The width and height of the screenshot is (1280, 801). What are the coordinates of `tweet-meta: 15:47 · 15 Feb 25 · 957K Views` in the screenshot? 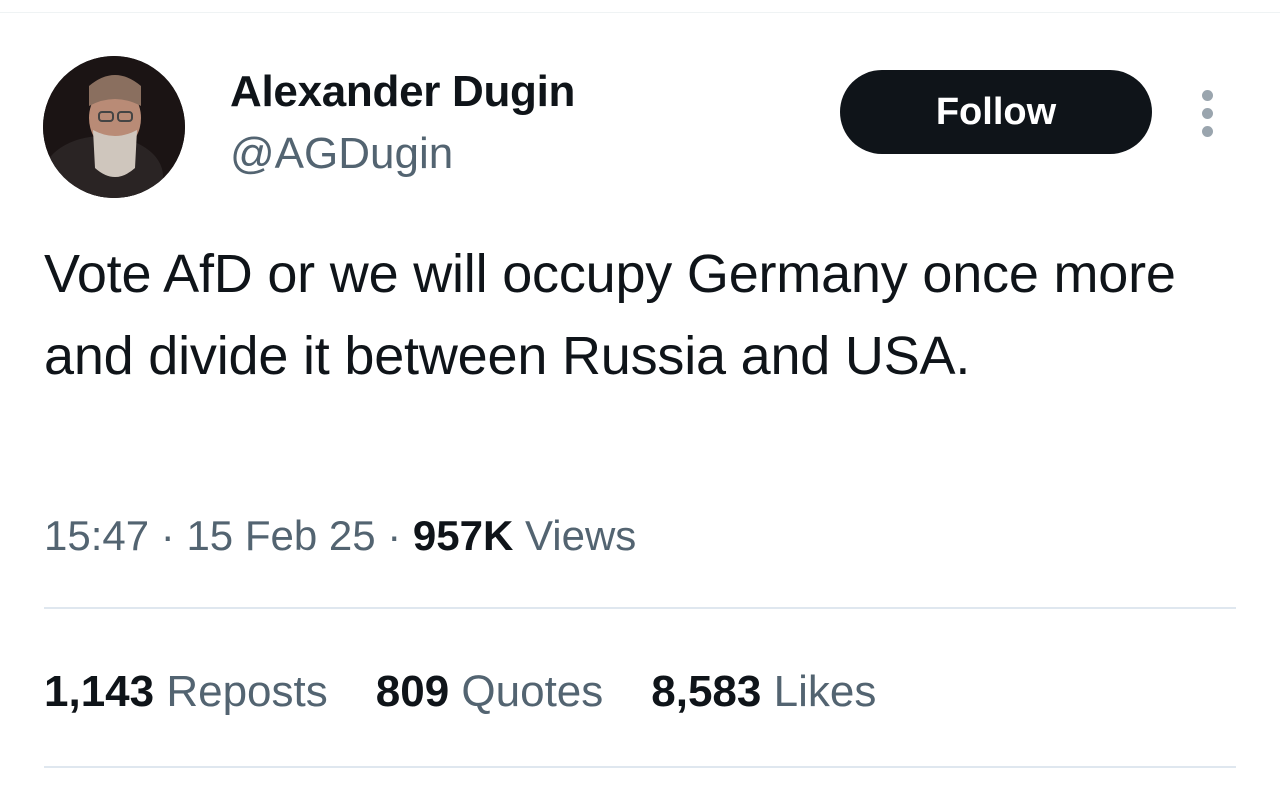 It's located at (340, 536).